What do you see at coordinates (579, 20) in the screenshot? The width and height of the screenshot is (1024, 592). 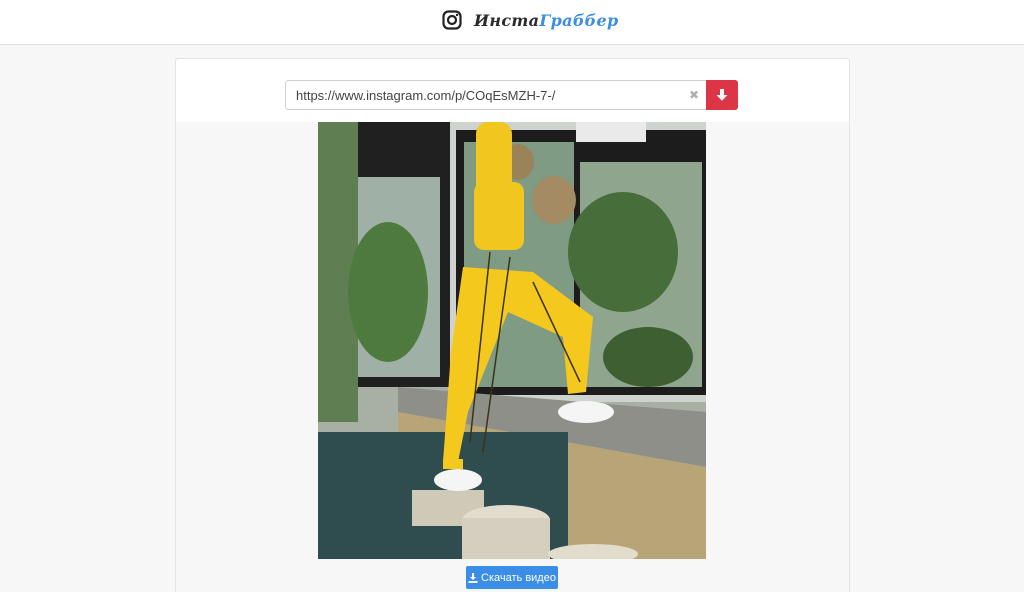 I see `brand-name-part2: Граббер` at bounding box center [579, 20].